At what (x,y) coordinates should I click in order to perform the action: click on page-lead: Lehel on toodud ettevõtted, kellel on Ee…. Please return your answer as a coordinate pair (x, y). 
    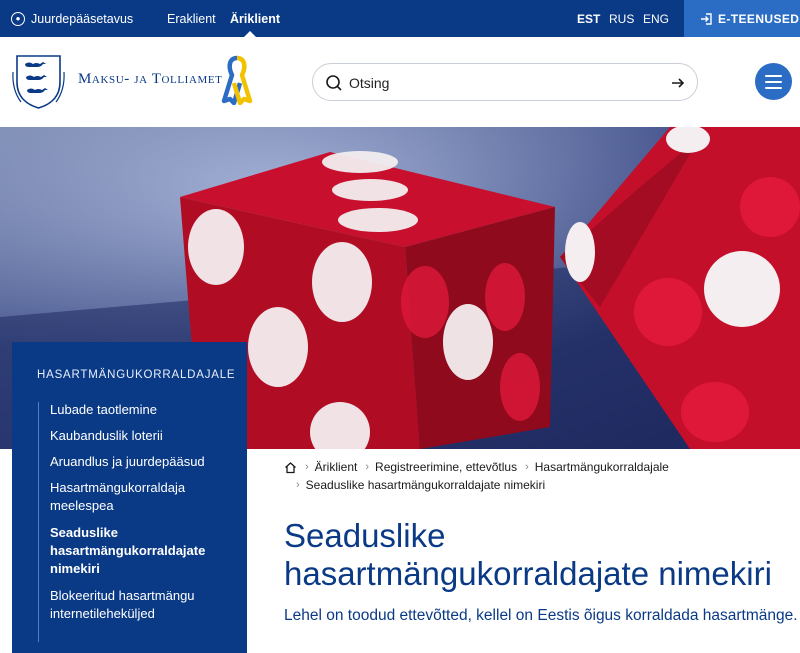
    Looking at the image, I should click on (541, 615).